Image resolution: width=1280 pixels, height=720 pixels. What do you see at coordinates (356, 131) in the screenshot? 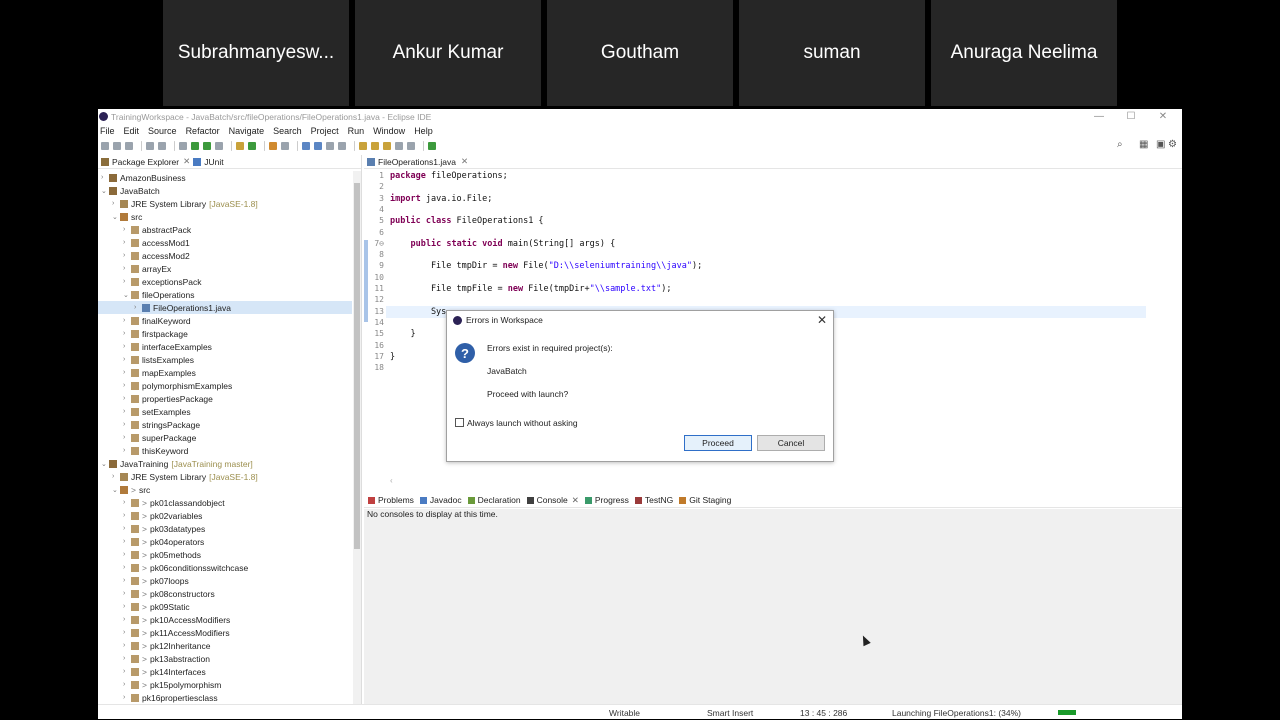
I see `menu-run: Run` at bounding box center [356, 131].